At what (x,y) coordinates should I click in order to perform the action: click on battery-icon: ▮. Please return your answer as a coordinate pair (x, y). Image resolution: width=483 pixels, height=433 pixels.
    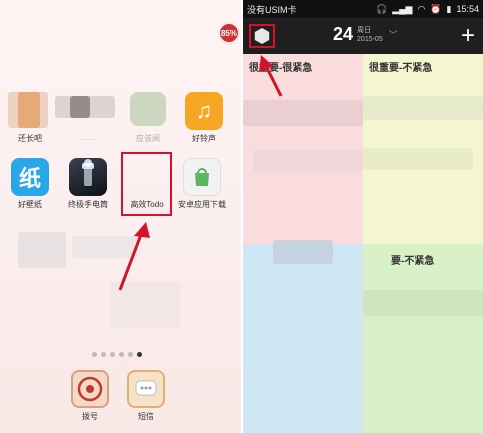
    Looking at the image, I should click on (449, 8).